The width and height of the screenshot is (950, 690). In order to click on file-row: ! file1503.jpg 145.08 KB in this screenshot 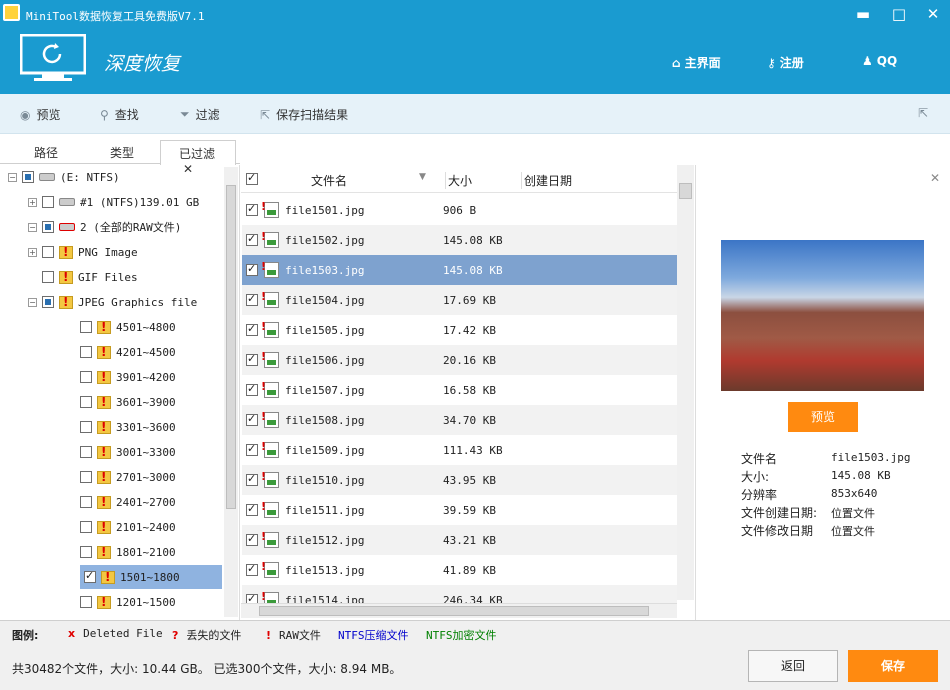, I will do `click(459, 270)`.